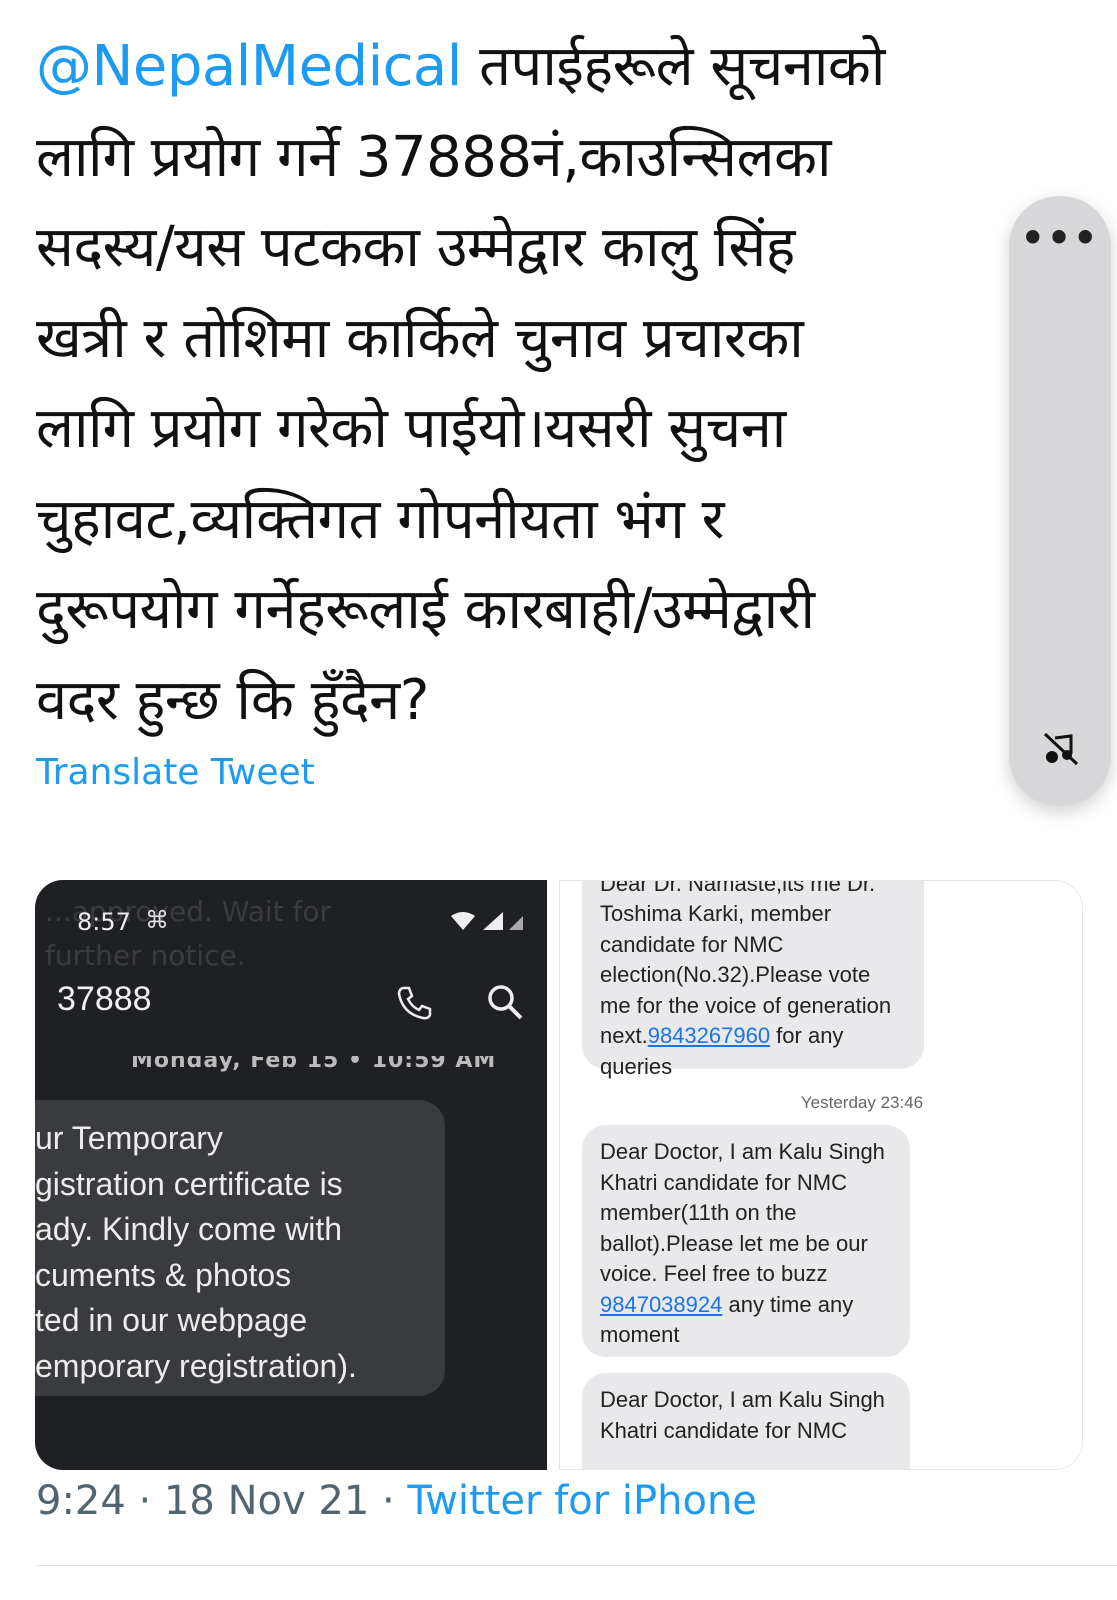 This screenshot has width=1117, height=1600. What do you see at coordinates (738, 888) in the screenshot?
I see `sms-cut-line: Dear Dr. Namaste,its me Dr.` at bounding box center [738, 888].